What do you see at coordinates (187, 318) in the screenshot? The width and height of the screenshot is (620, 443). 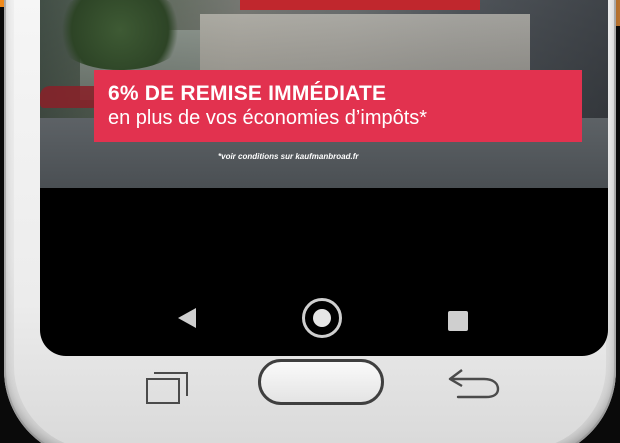 I see `back-triangle-icon` at bounding box center [187, 318].